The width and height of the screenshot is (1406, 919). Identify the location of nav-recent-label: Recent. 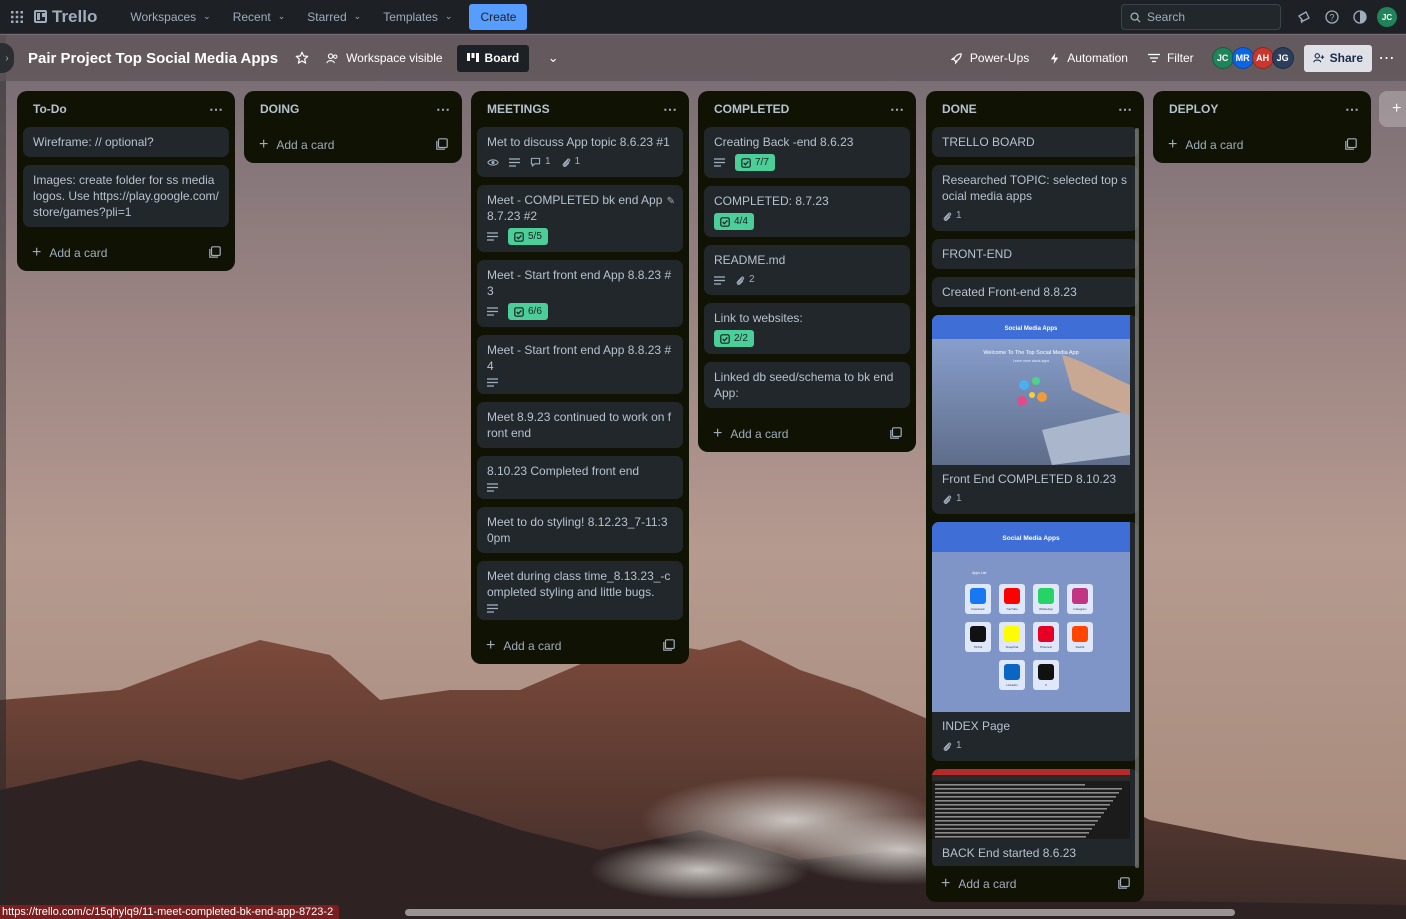
(251, 16).